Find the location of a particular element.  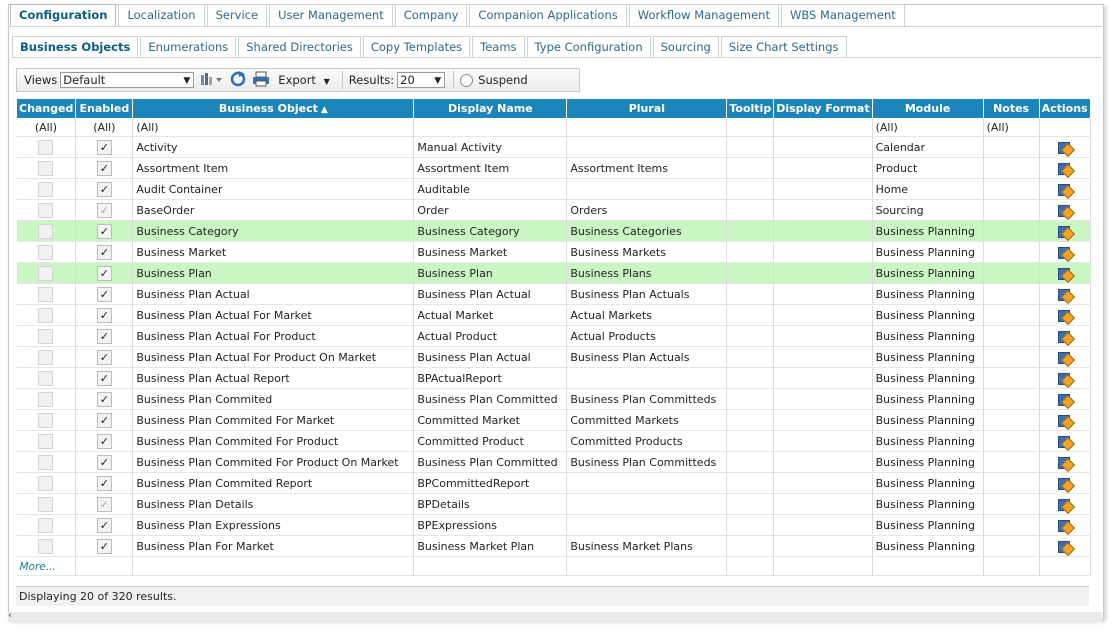

tab-size-chart-settings: Size Chart Settings is located at coordinates (783, 46).